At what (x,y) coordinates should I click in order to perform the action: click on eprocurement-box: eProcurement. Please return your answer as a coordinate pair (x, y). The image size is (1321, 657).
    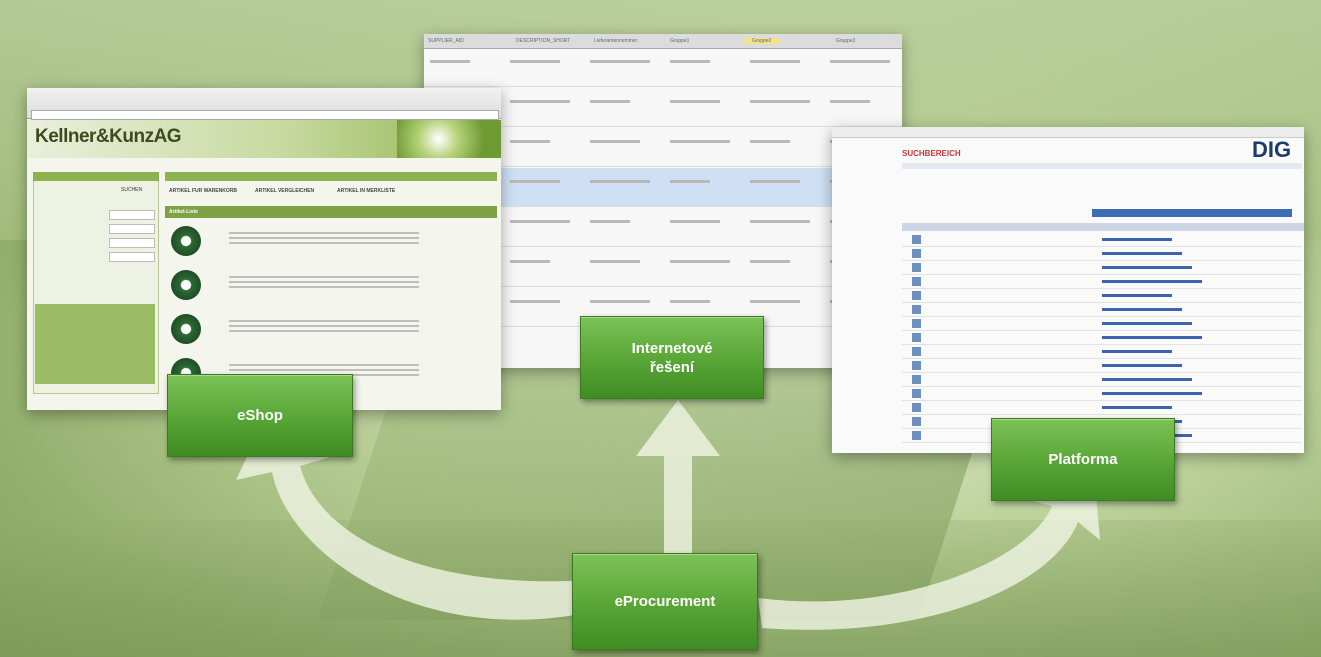
    Looking at the image, I should click on (665, 601).